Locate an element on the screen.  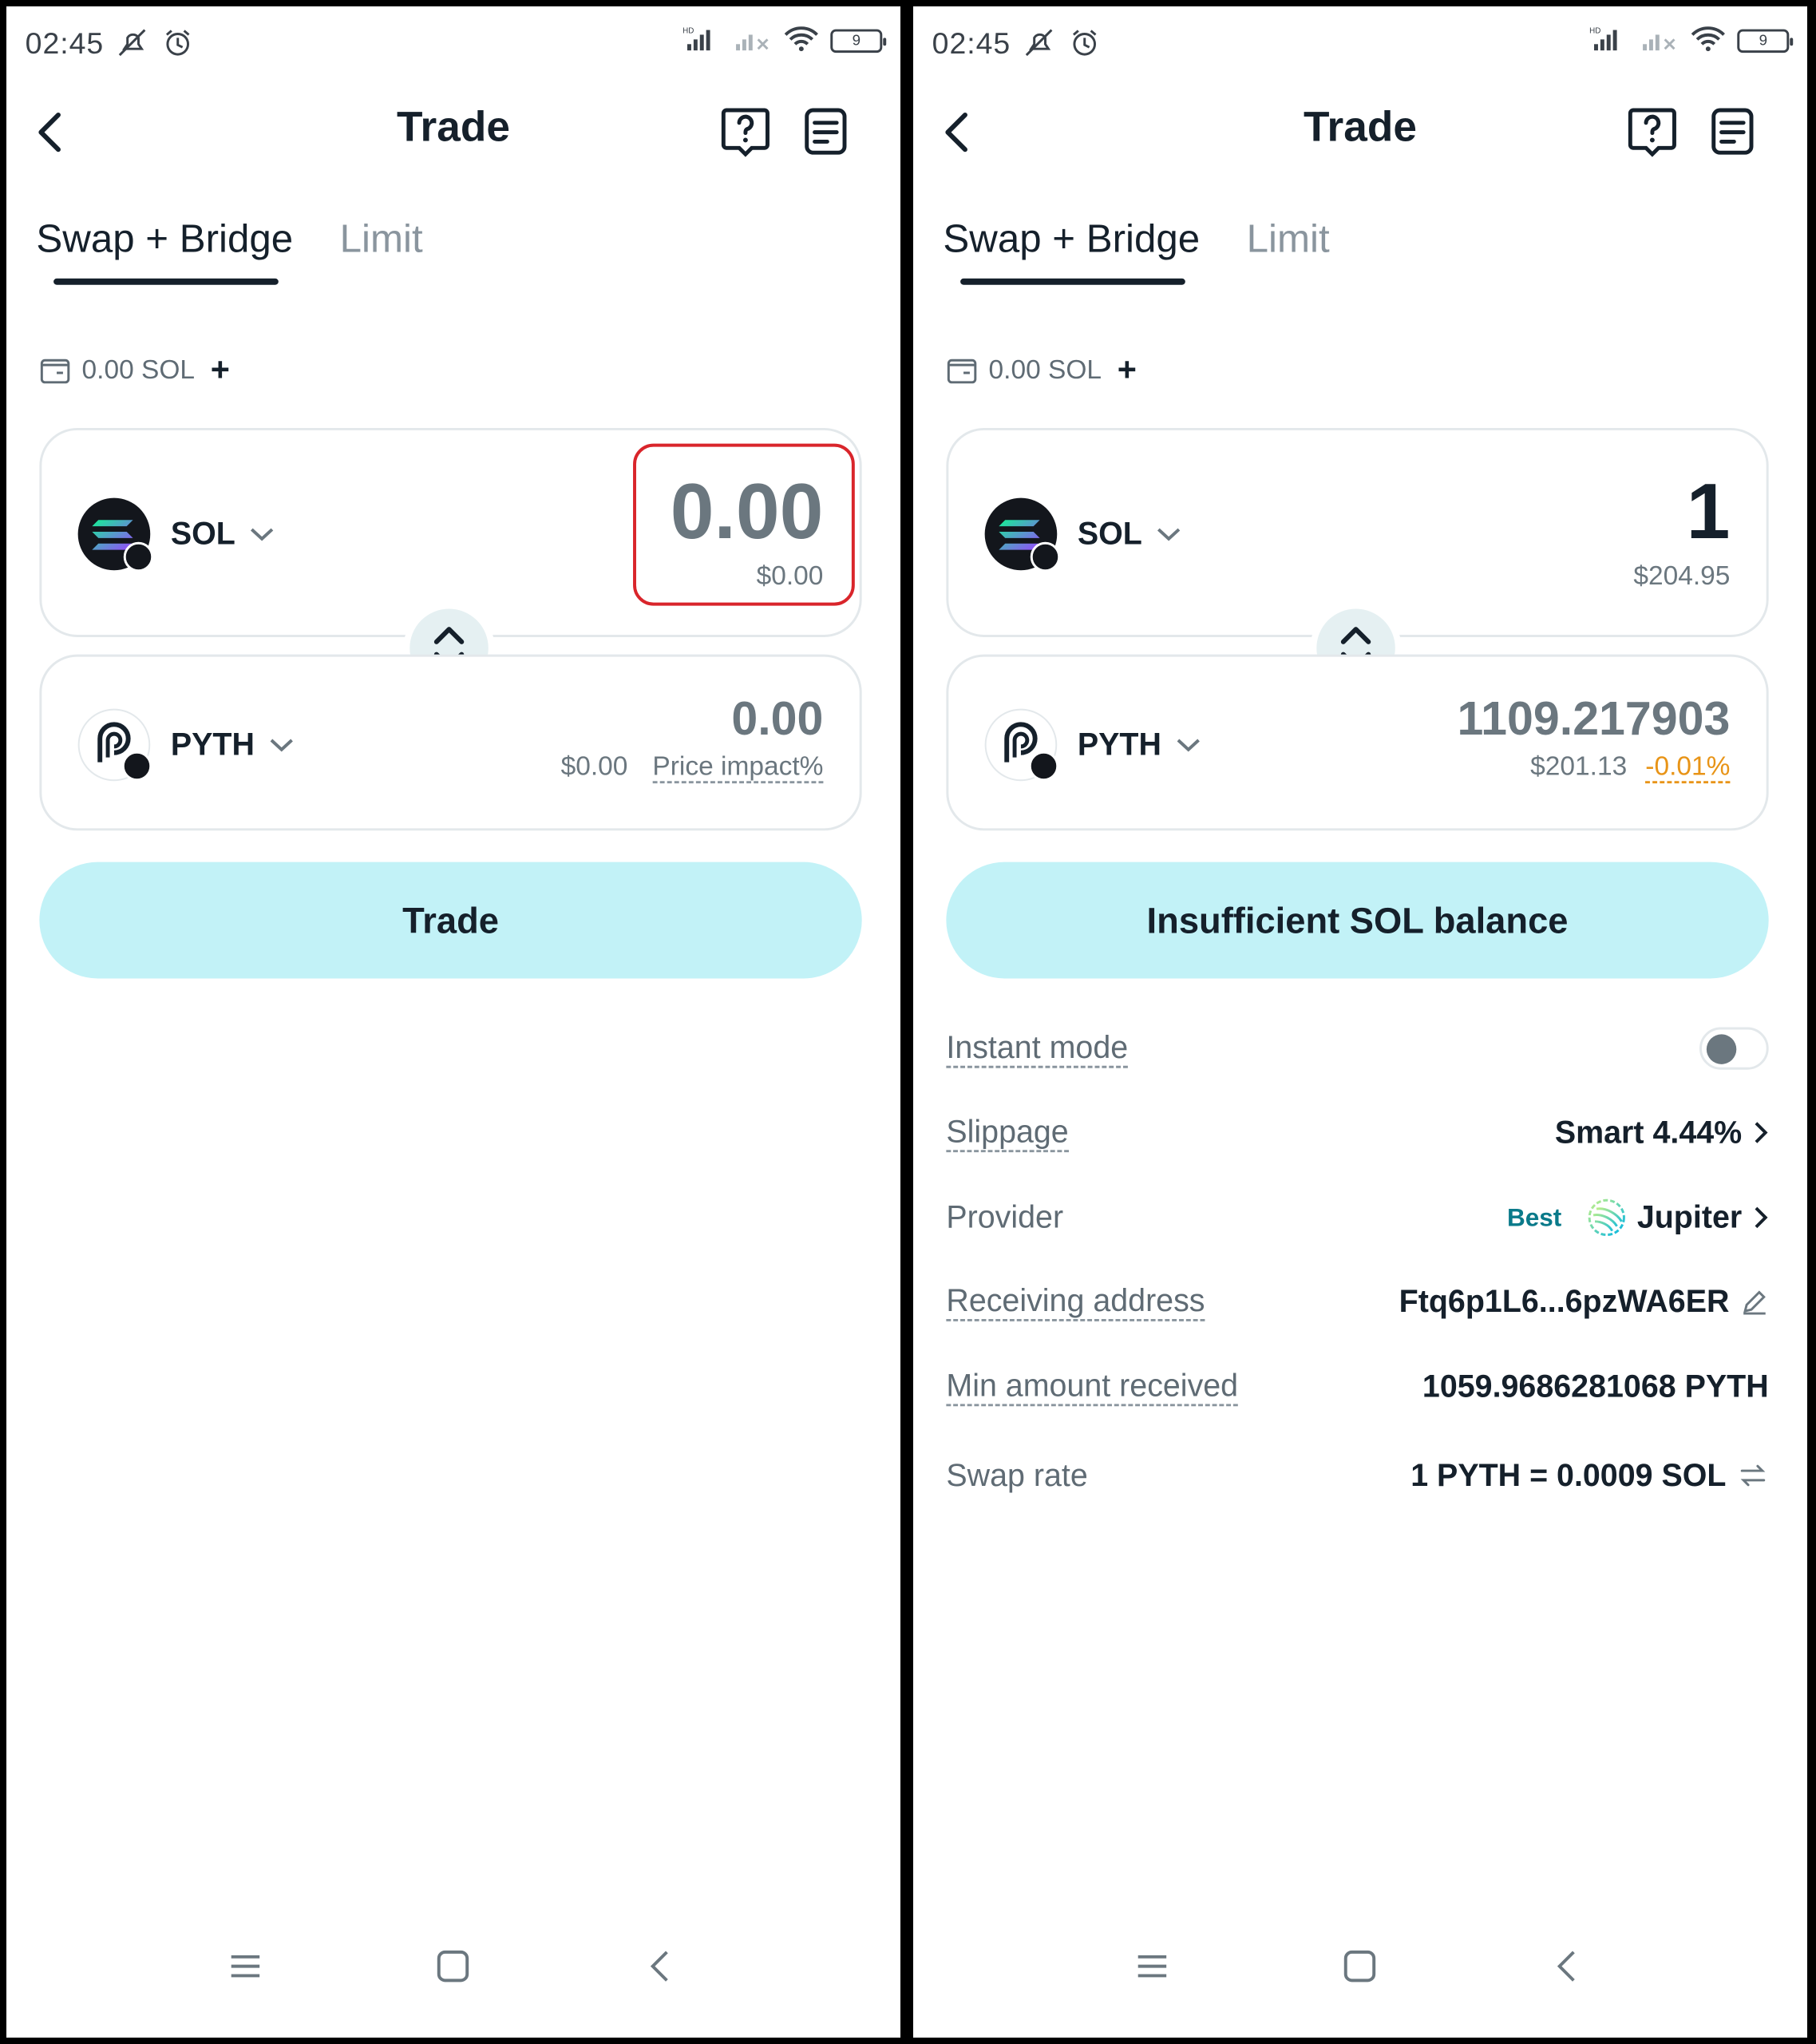
swap-rate-label: Swap rate is located at coordinates (1017, 1475).